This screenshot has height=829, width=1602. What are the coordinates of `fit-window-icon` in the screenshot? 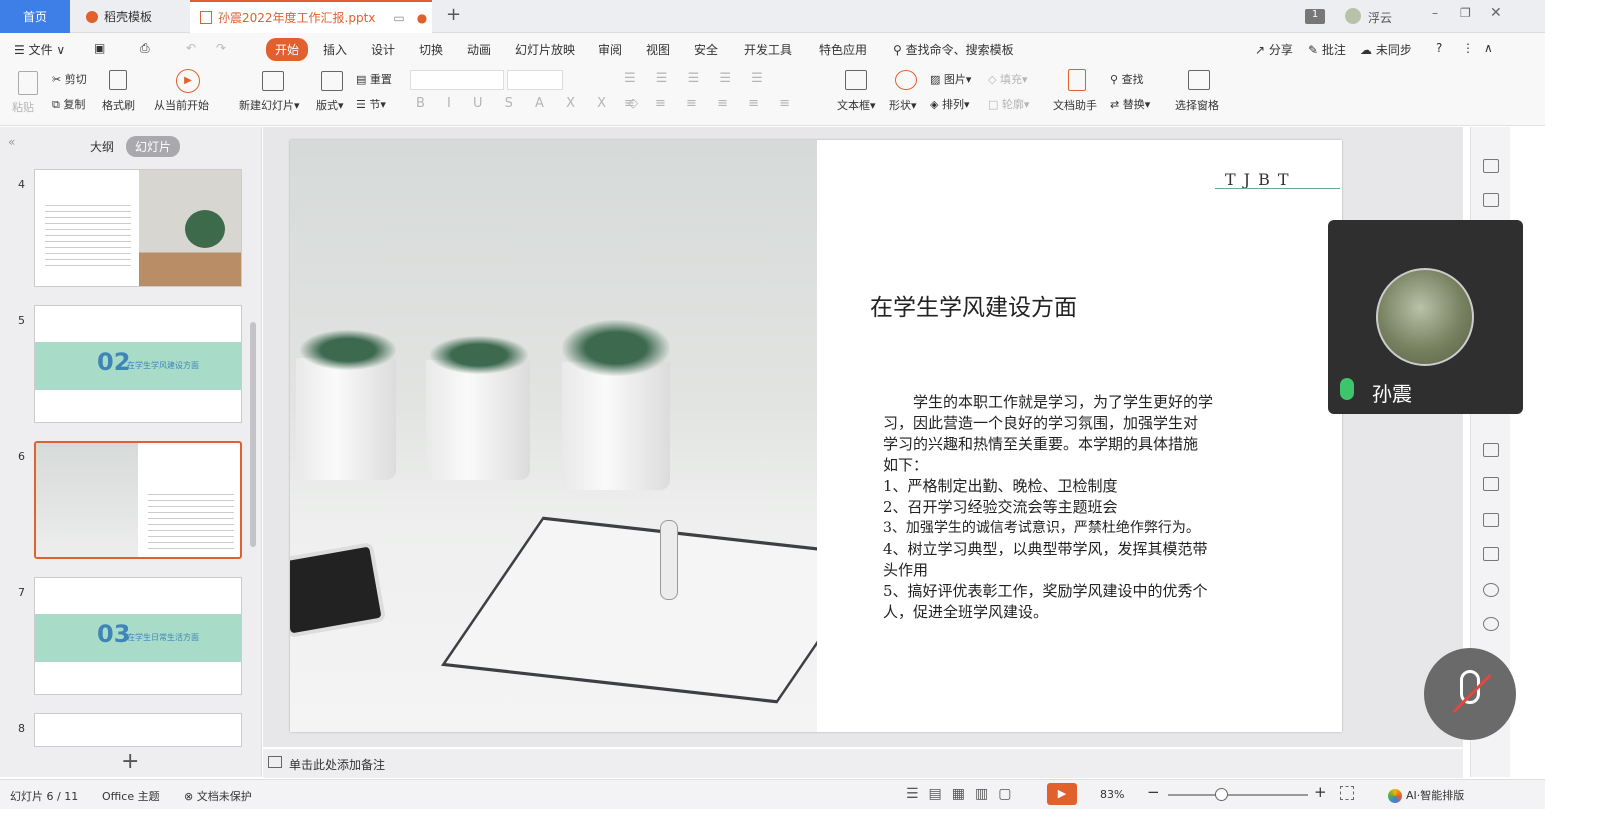 It's located at (1347, 793).